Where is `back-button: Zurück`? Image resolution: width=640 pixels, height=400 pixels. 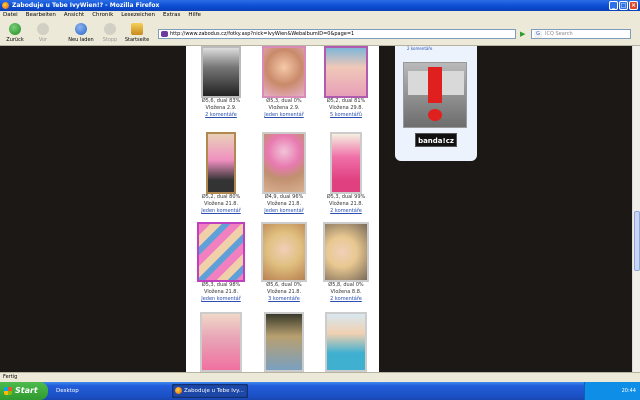
back-button: Zurück is located at coordinates (15, 33).